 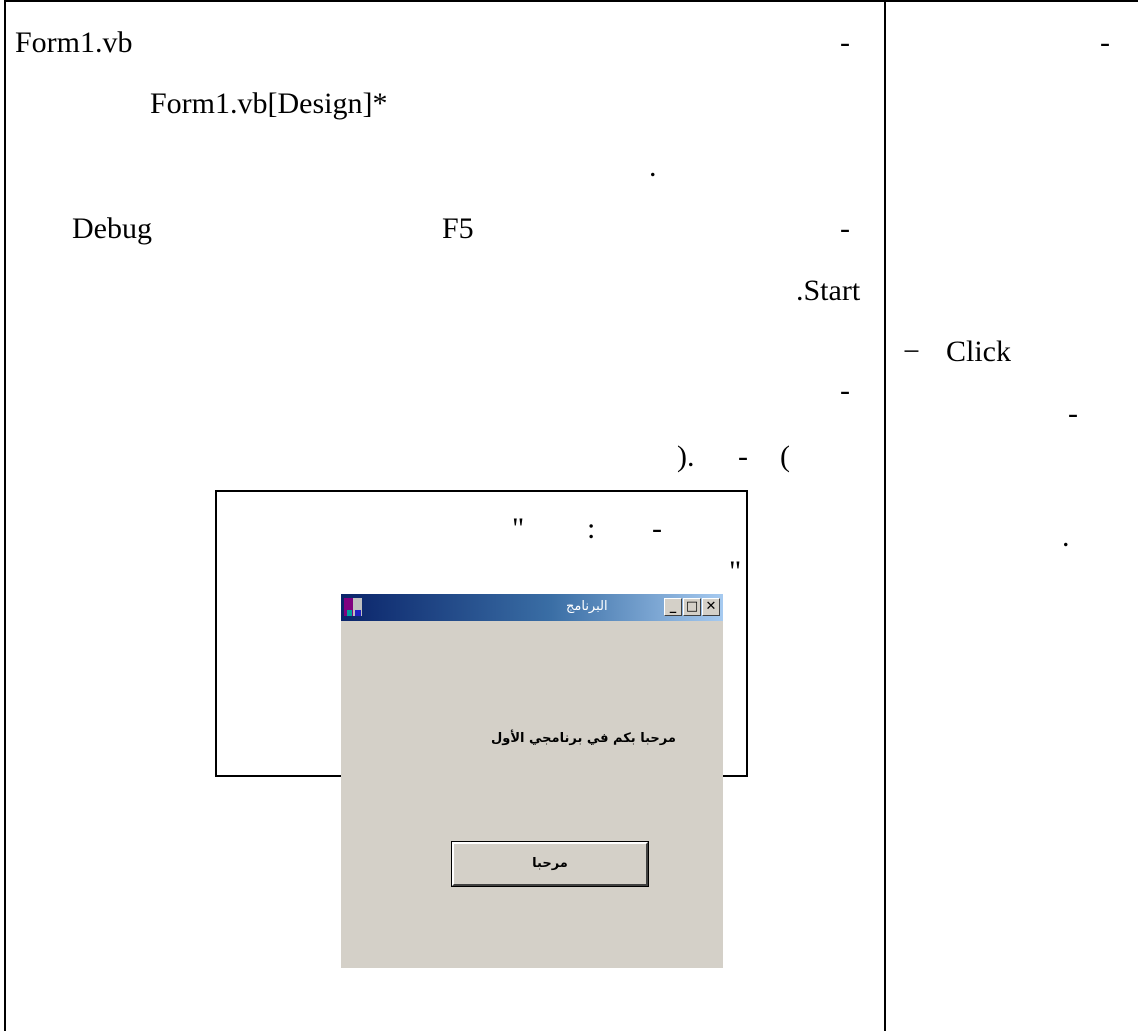 What do you see at coordinates (532, 607) in the screenshot?
I see `window-title-bar: البرنامج _ □ ✕` at bounding box center [532, 607].